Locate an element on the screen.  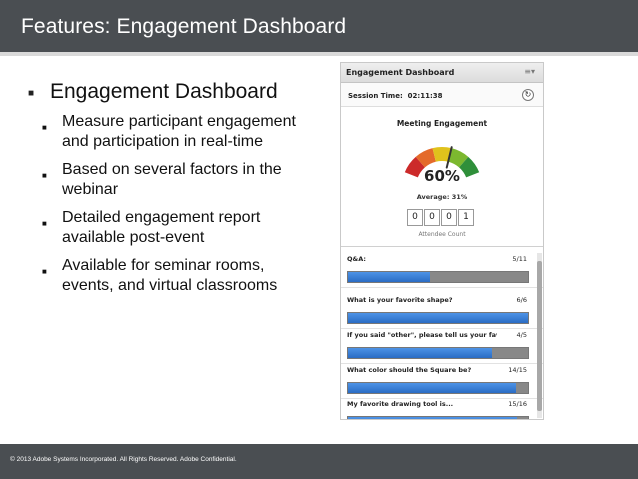
refresh-icon: ↻ is located at coordinates (528, 95).